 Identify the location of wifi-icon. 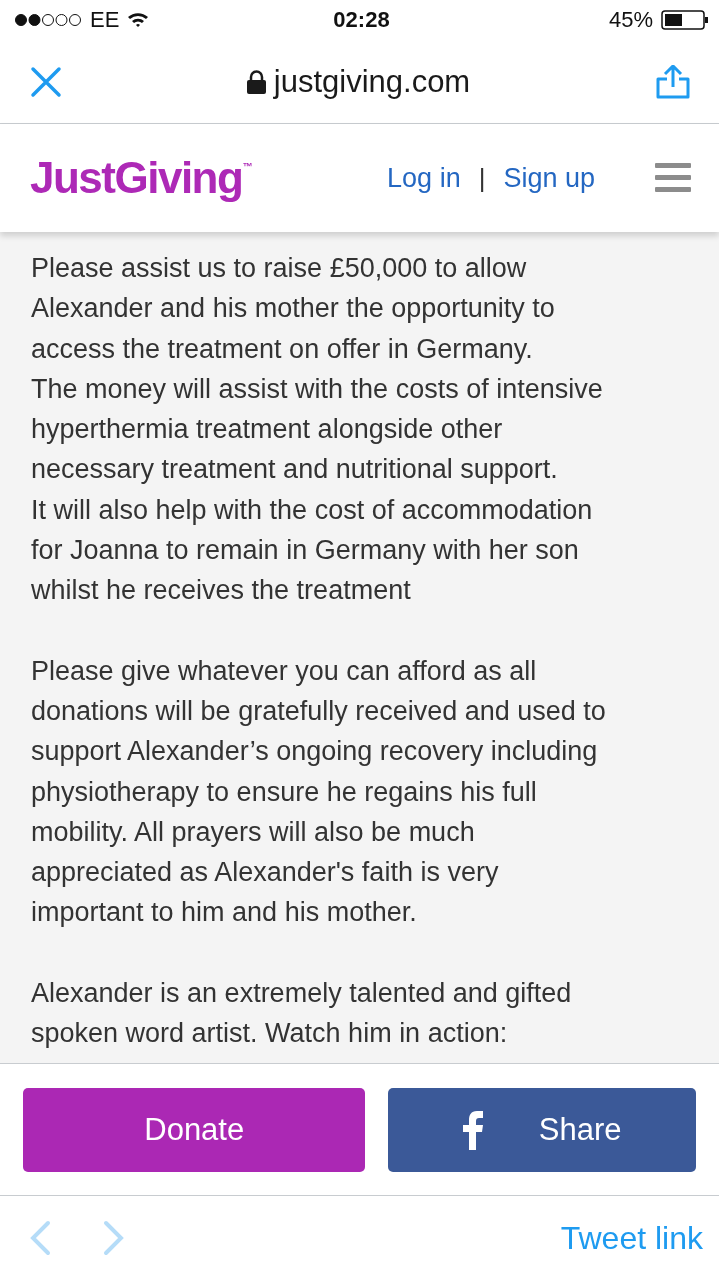
(138, 20).